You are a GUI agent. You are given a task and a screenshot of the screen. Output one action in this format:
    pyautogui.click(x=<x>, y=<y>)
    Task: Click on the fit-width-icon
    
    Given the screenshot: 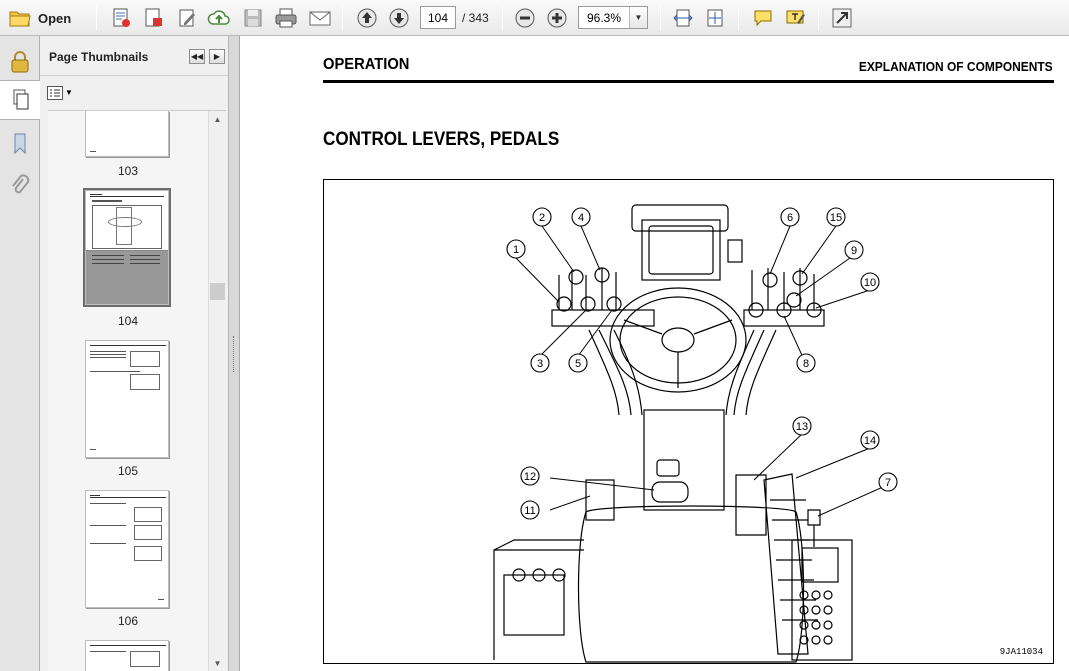 What is the action you would take?
    pyautogui.click(x=683, y=18)
    